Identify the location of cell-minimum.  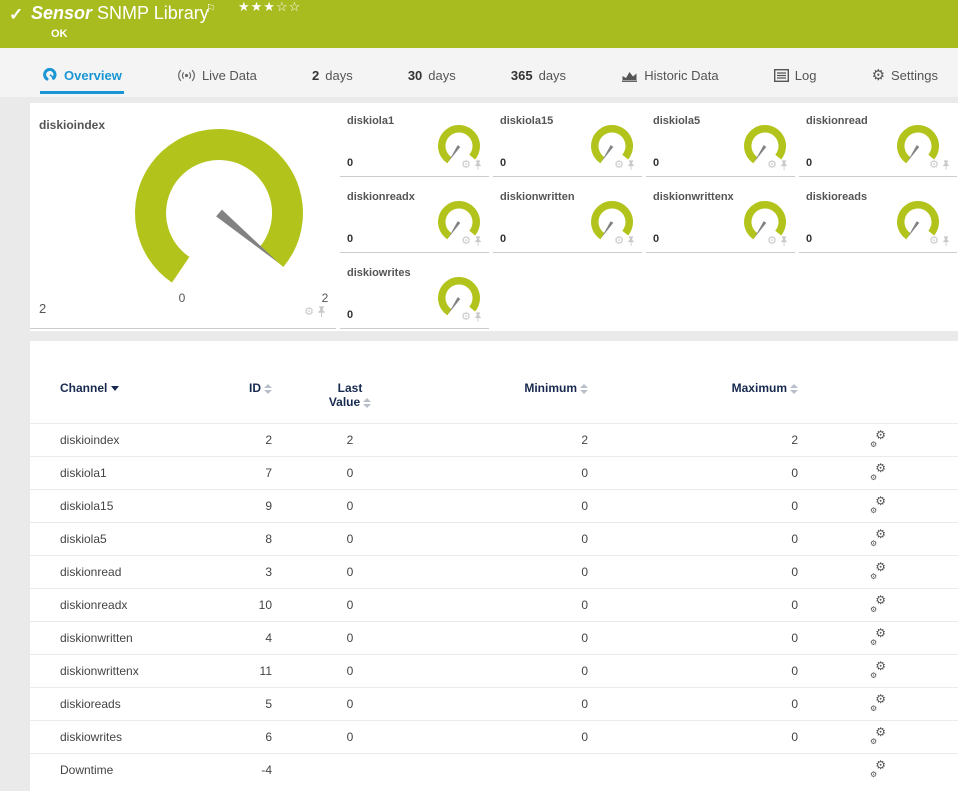
(508, 770).